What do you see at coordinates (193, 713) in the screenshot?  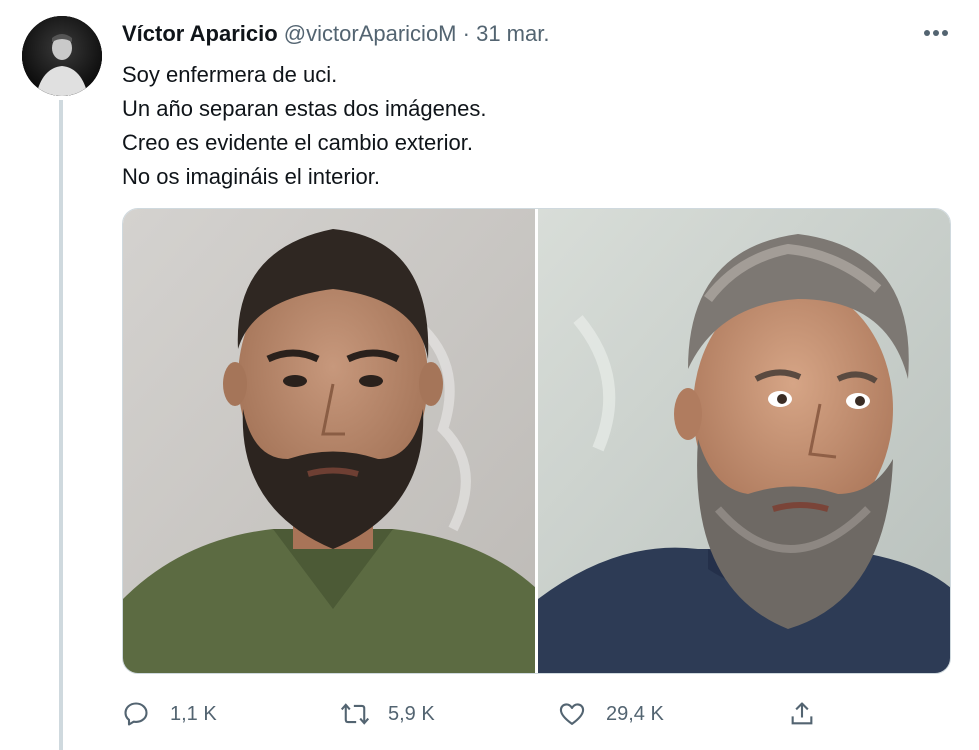 I see `reply-count: 1,1 K` at bounding box center [193, 713].